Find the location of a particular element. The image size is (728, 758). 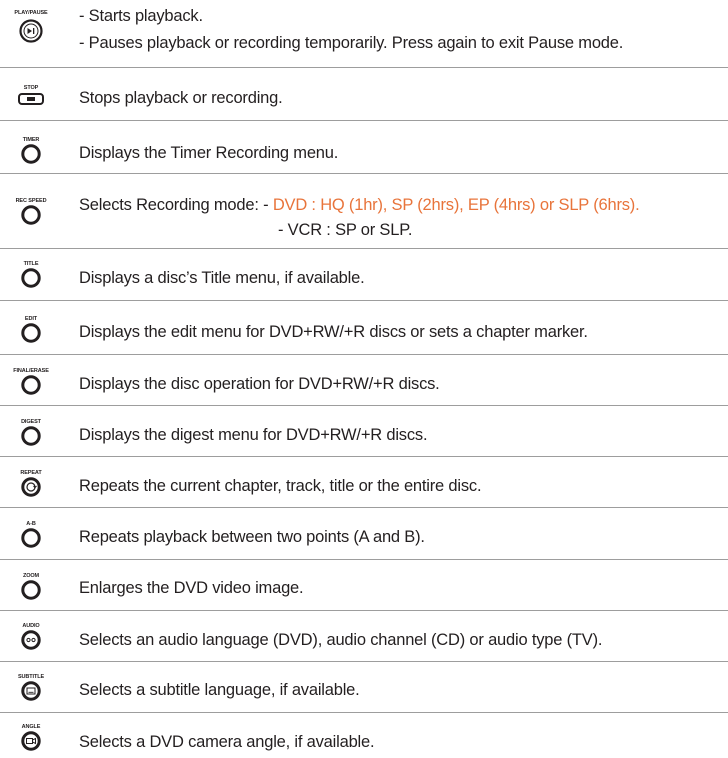

icon-label: TITLE is located at coordinates (31, 264).